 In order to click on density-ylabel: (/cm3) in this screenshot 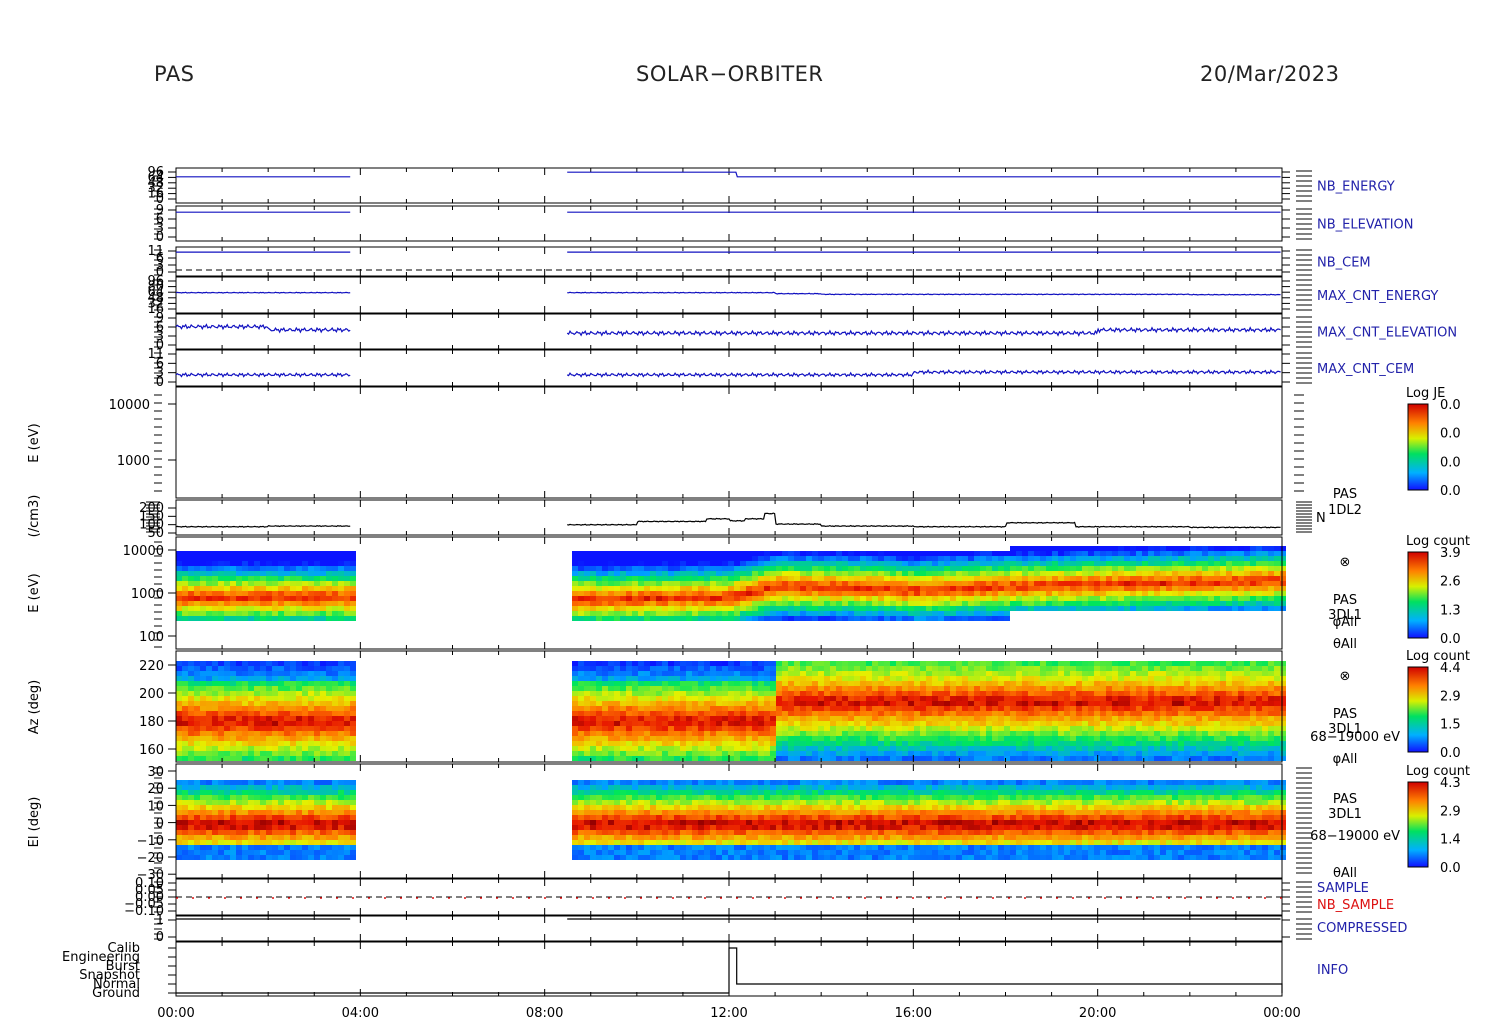, I will do `click(34, 516)`.